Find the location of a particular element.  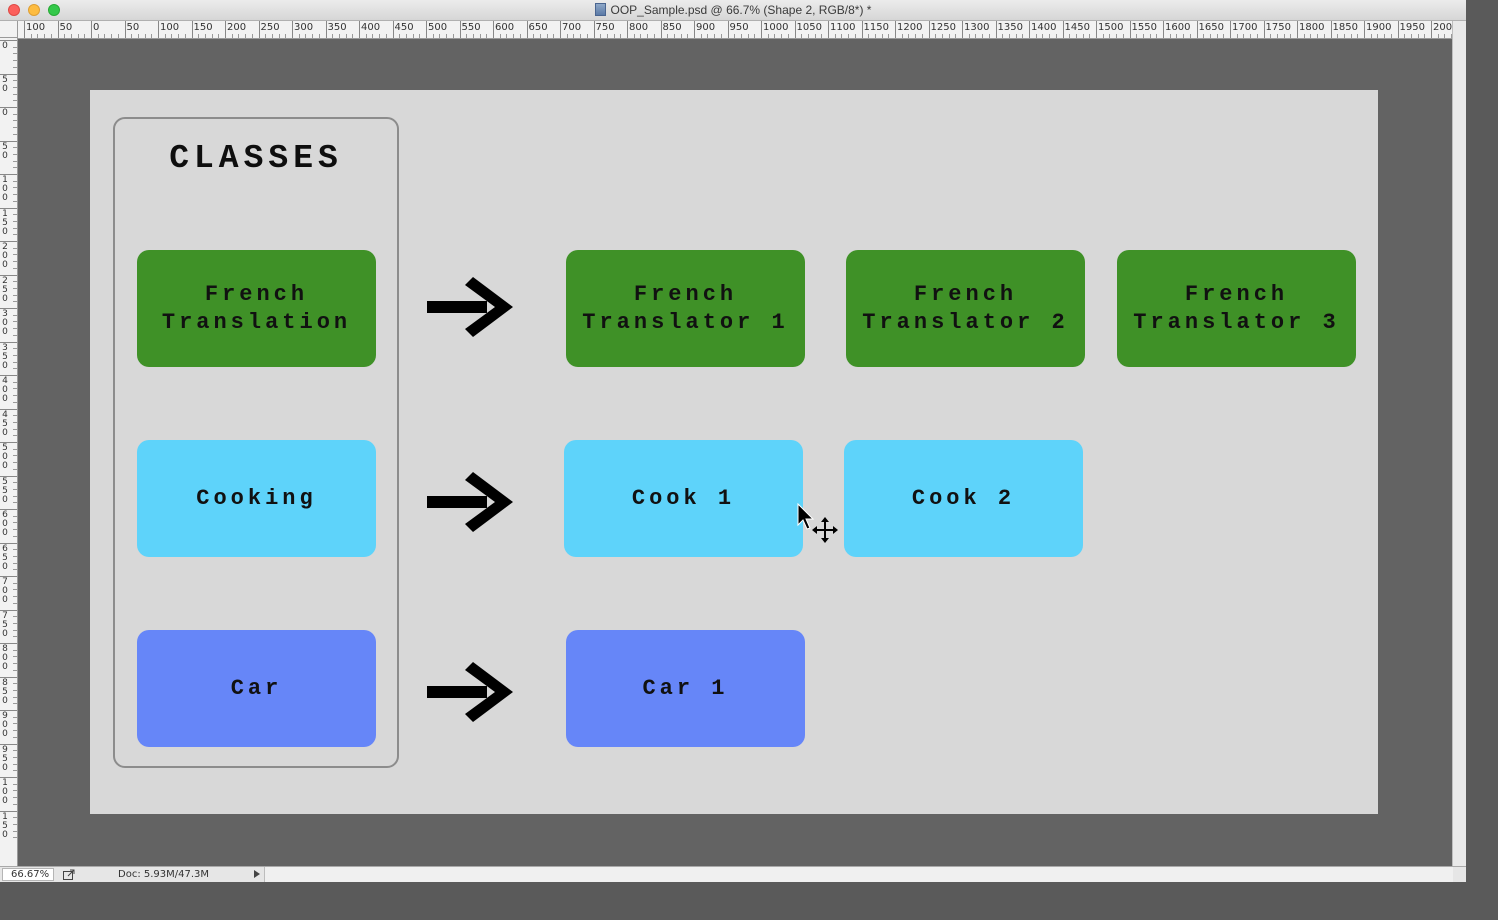

ruler-origin is located at coordinates (9, 29).